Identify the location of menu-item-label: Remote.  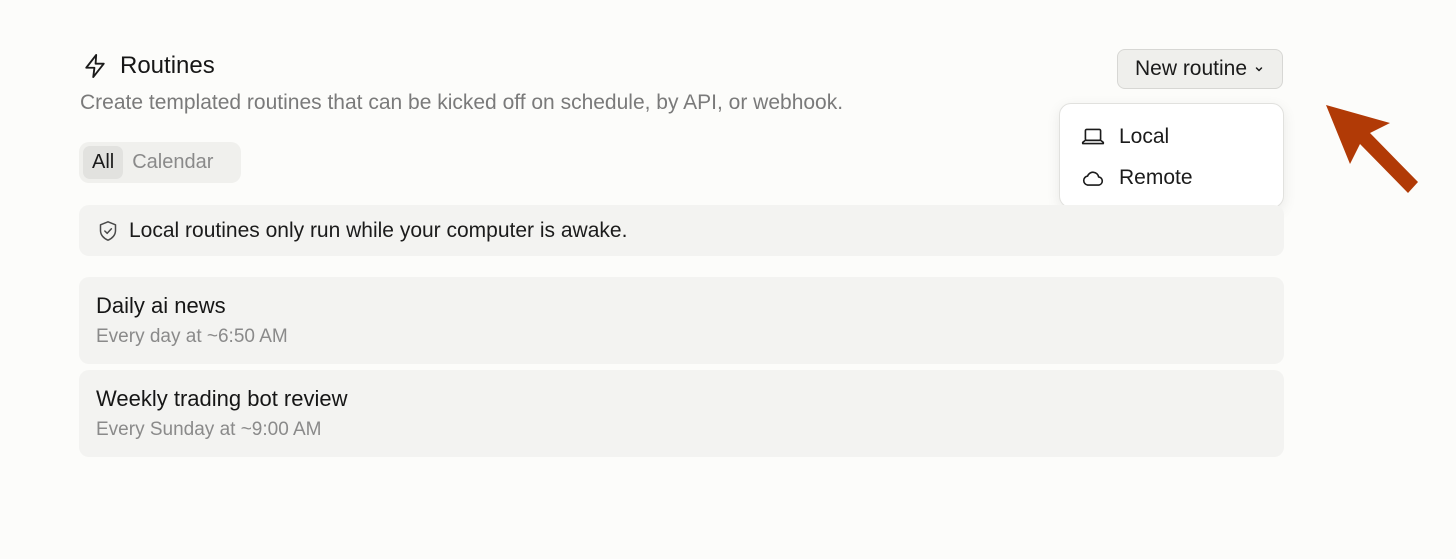
(1156, 177).